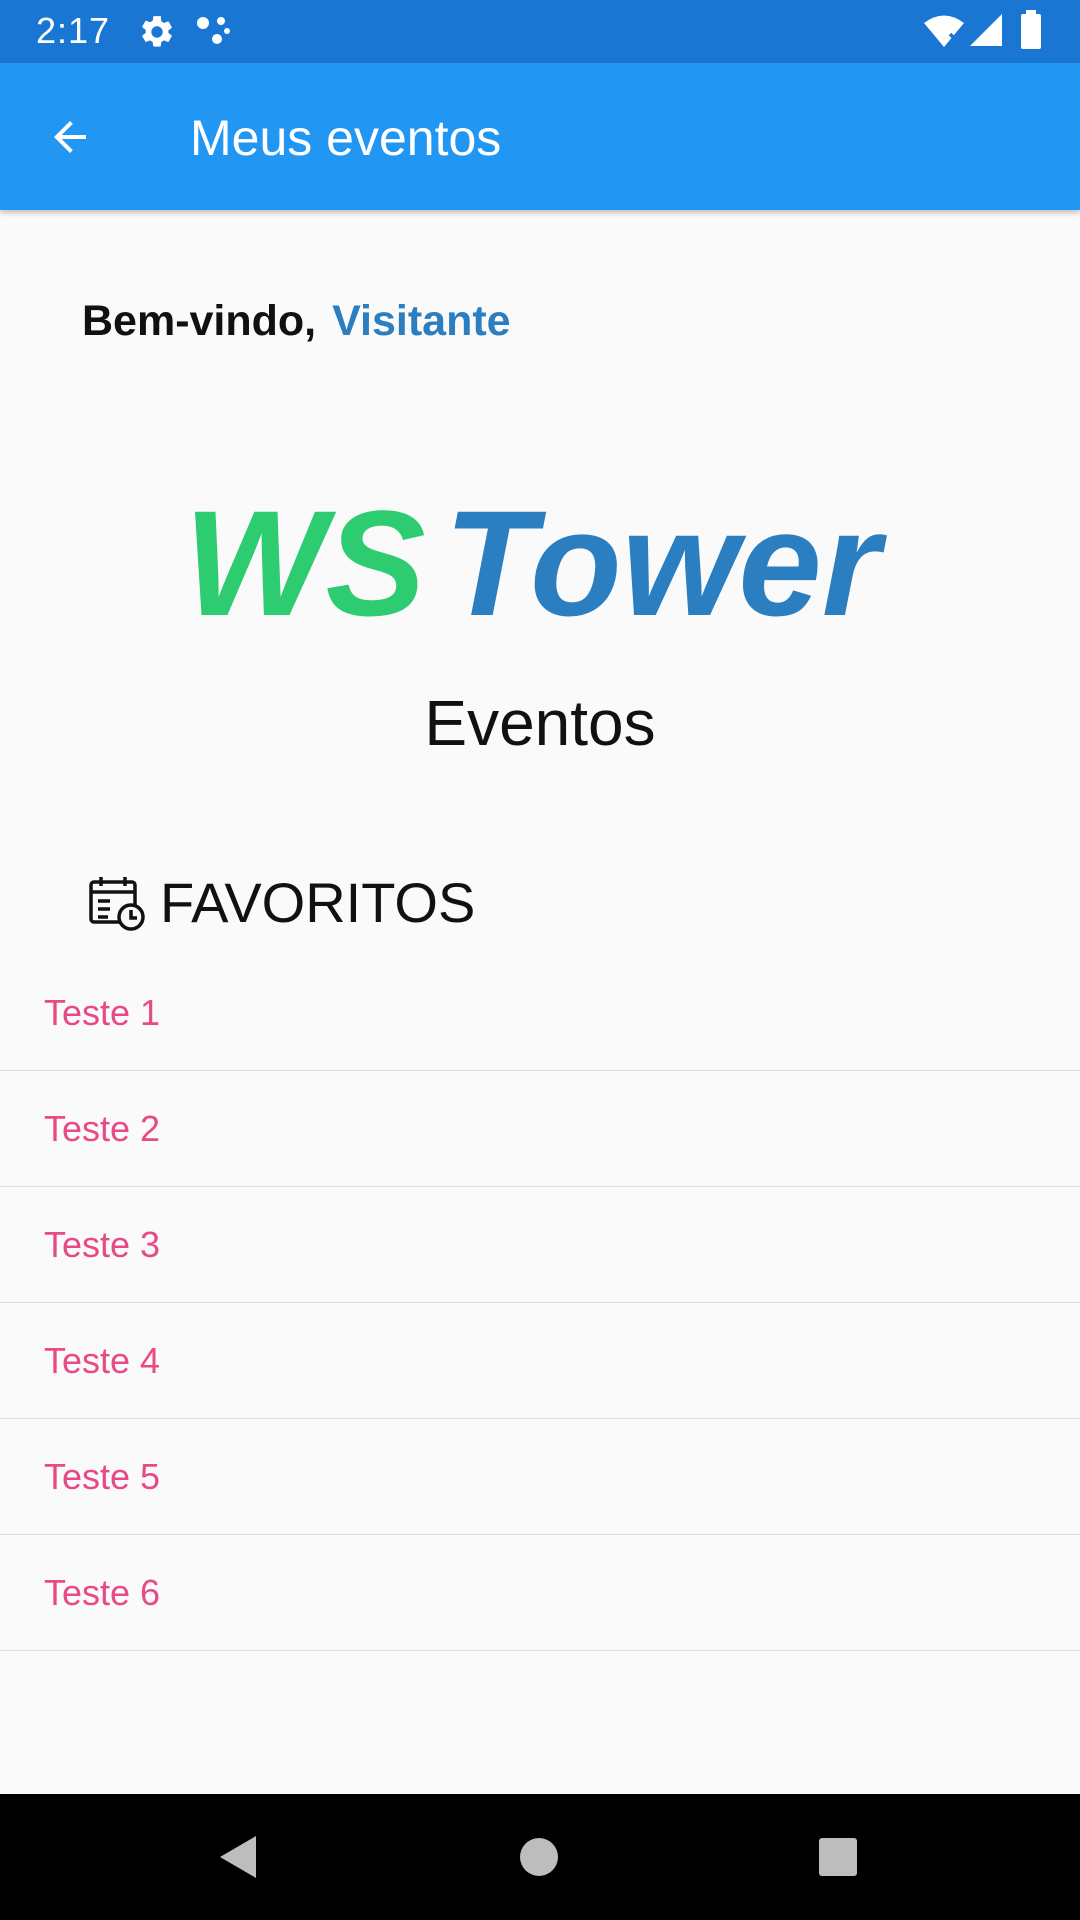 The image size is (1080, 1920). I want to click on nav-home-button, so click(539, 1857).